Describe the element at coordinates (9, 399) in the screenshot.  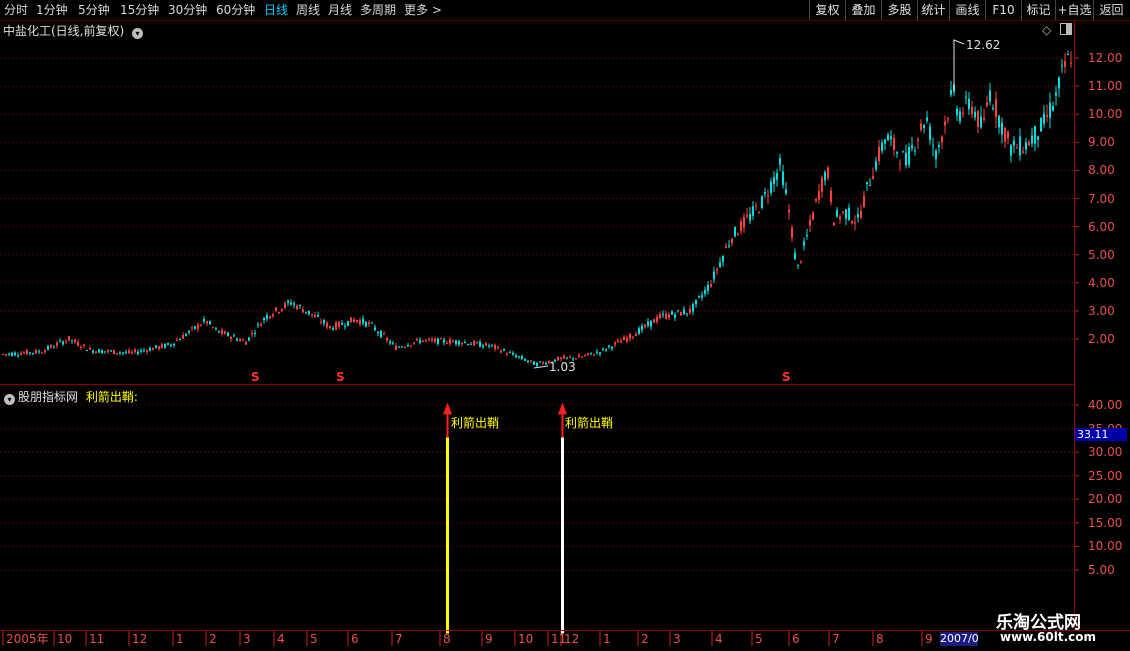
I see `chevron-down-icon: ▾` at that location.